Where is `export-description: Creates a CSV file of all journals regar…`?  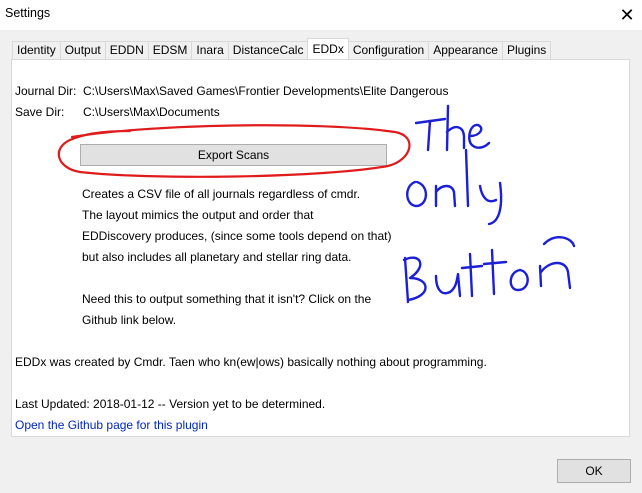 export-description: Creates a CSV file of all journals regar… is located at coordinates (237, 257).